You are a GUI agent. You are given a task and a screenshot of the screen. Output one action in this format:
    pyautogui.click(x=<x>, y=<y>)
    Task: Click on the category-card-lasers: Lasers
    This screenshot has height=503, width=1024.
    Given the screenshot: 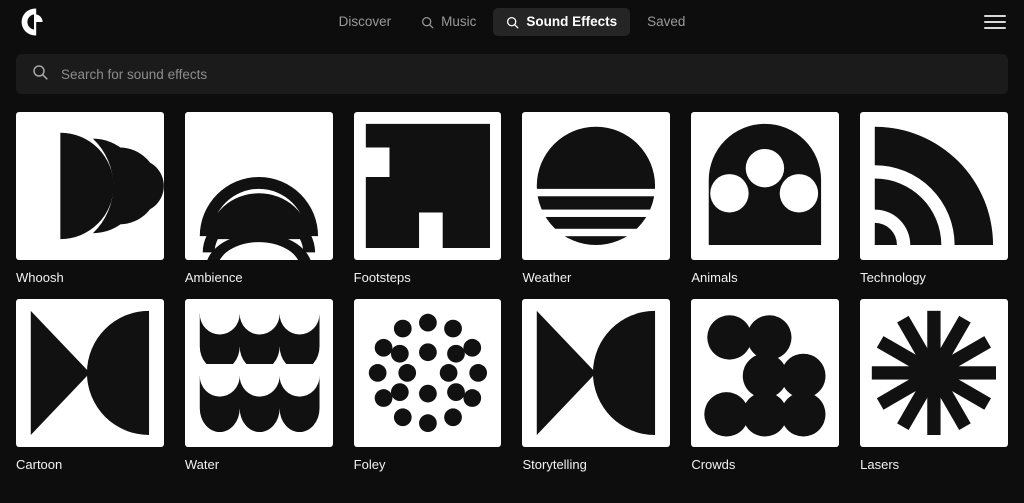 What is the action you would take?
    pyautogui.click(x=934, y=385)
    